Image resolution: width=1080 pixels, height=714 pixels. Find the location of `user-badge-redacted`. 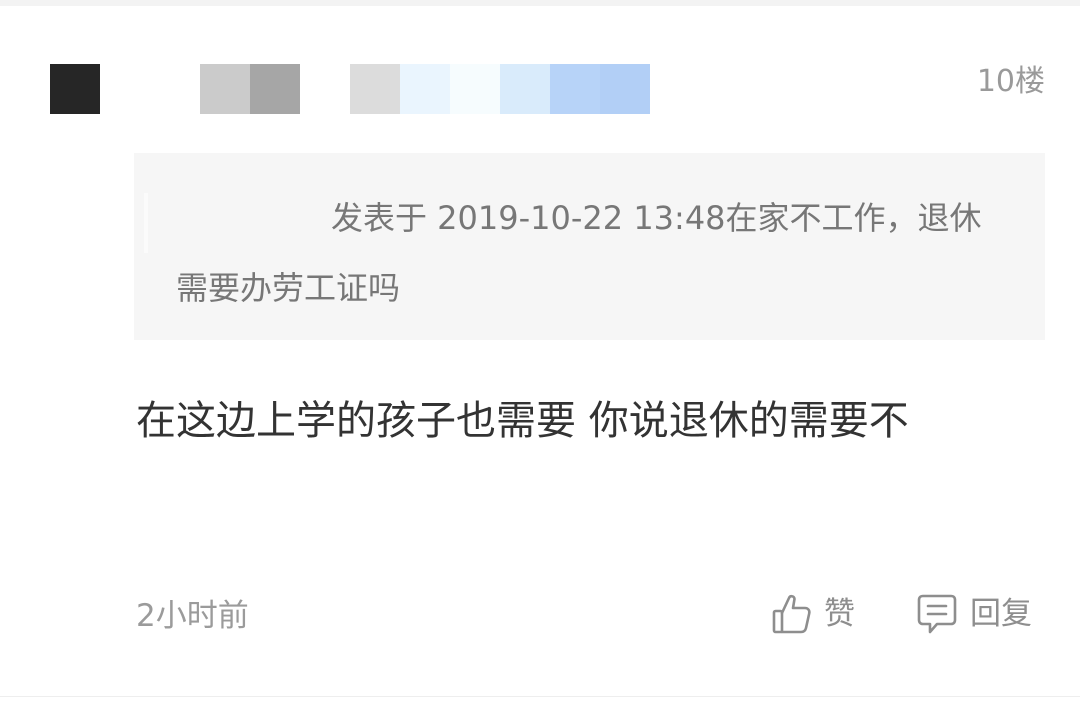

user-badge-redacted is located at coordinates (500, 89).